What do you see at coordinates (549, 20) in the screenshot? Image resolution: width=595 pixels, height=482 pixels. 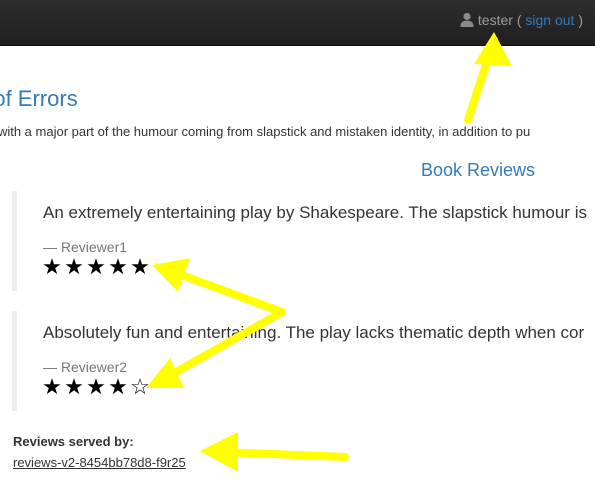 I see `sign-out-link: sign out` at bounding box center [549, 20].